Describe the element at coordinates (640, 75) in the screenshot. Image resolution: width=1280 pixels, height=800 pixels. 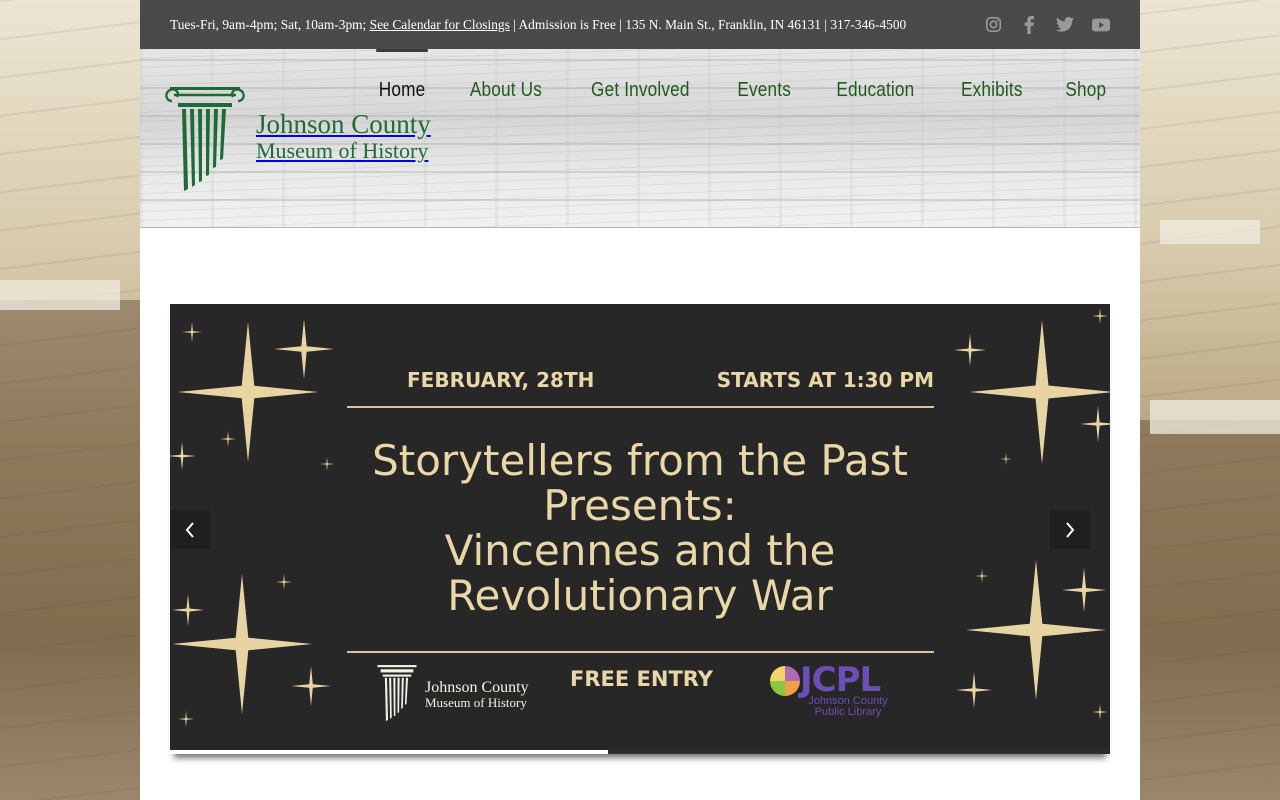
I see `nav-get-involved: Get Involved` at that location.